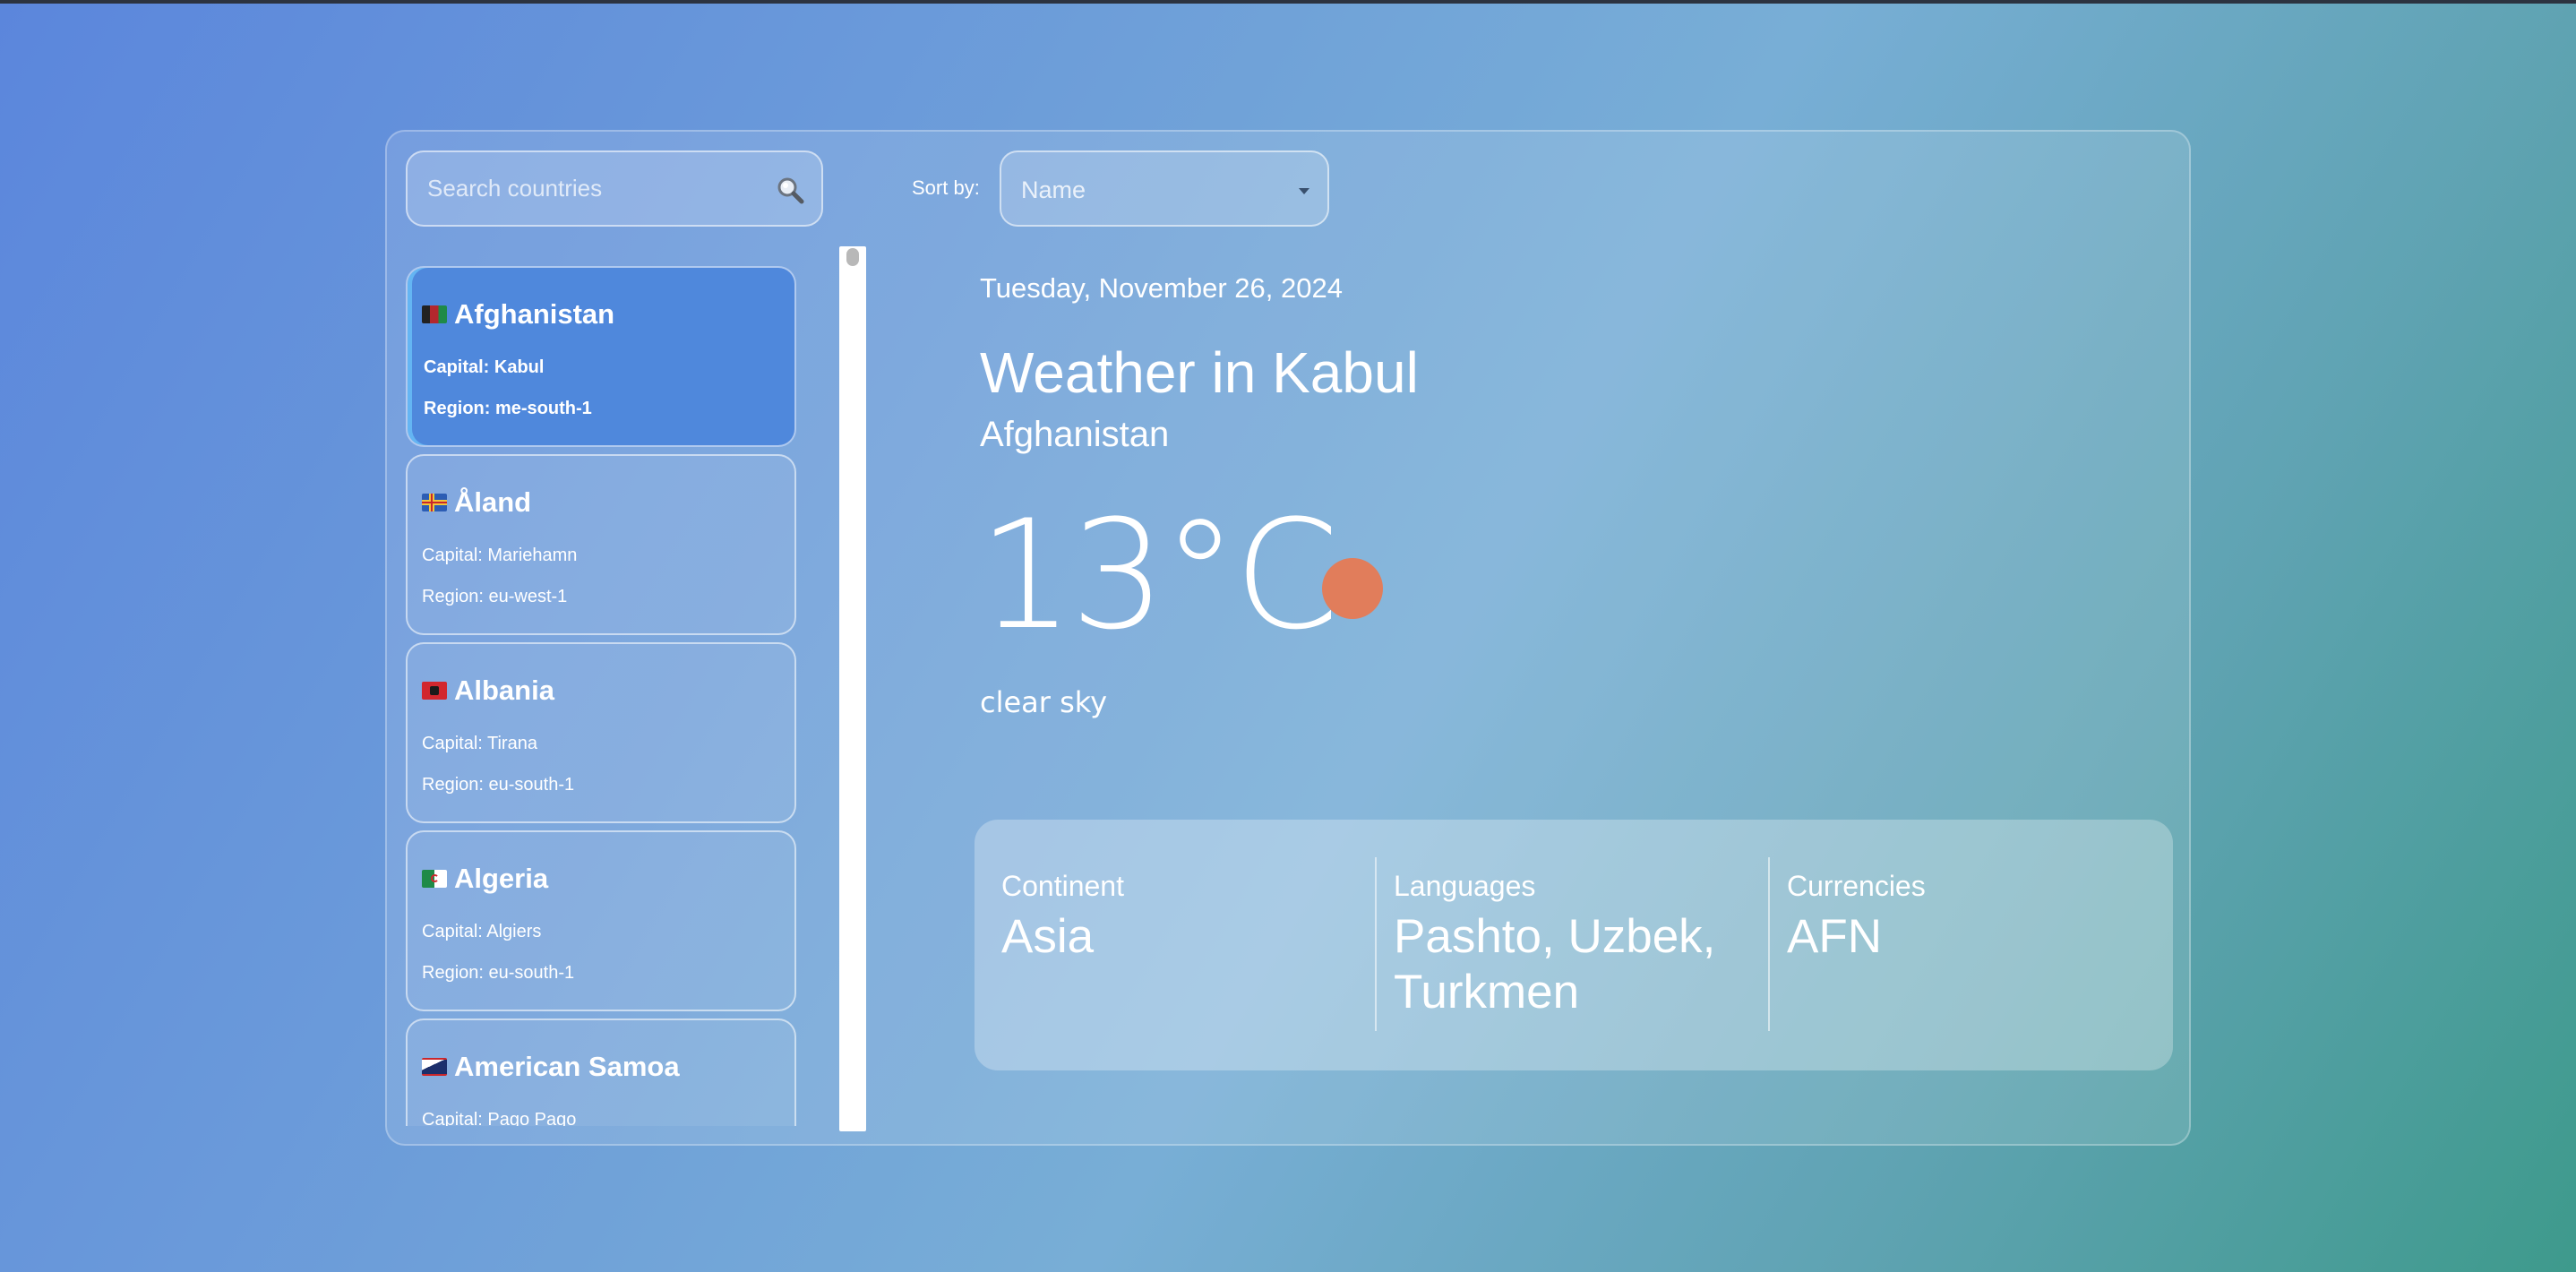 The image size is (2576, 1272). I want to click on currencies-value: AFN, so click(1834, 937).